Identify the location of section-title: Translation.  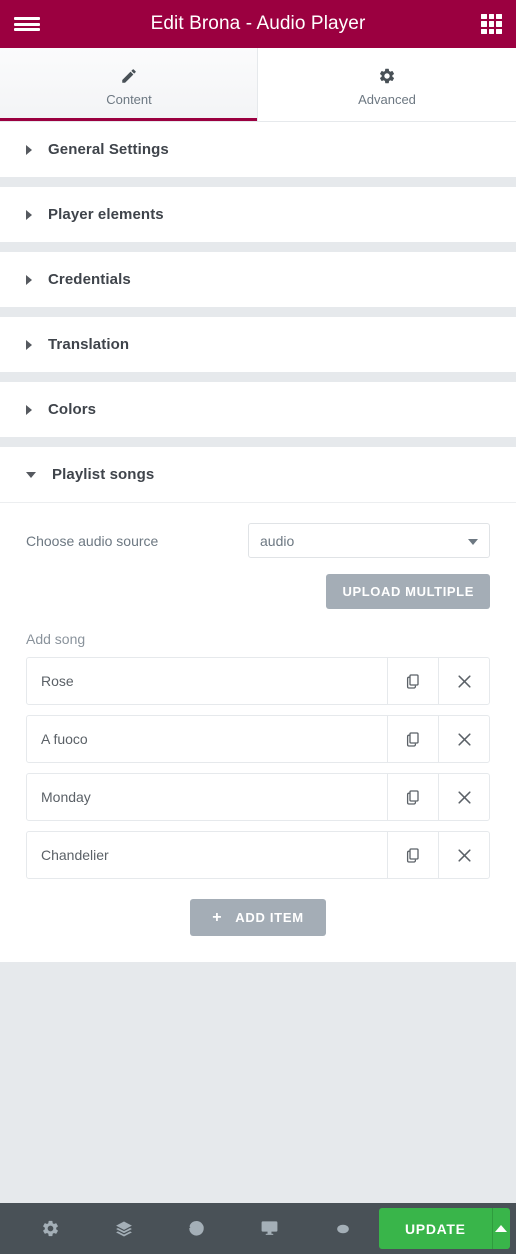
(89, 344).